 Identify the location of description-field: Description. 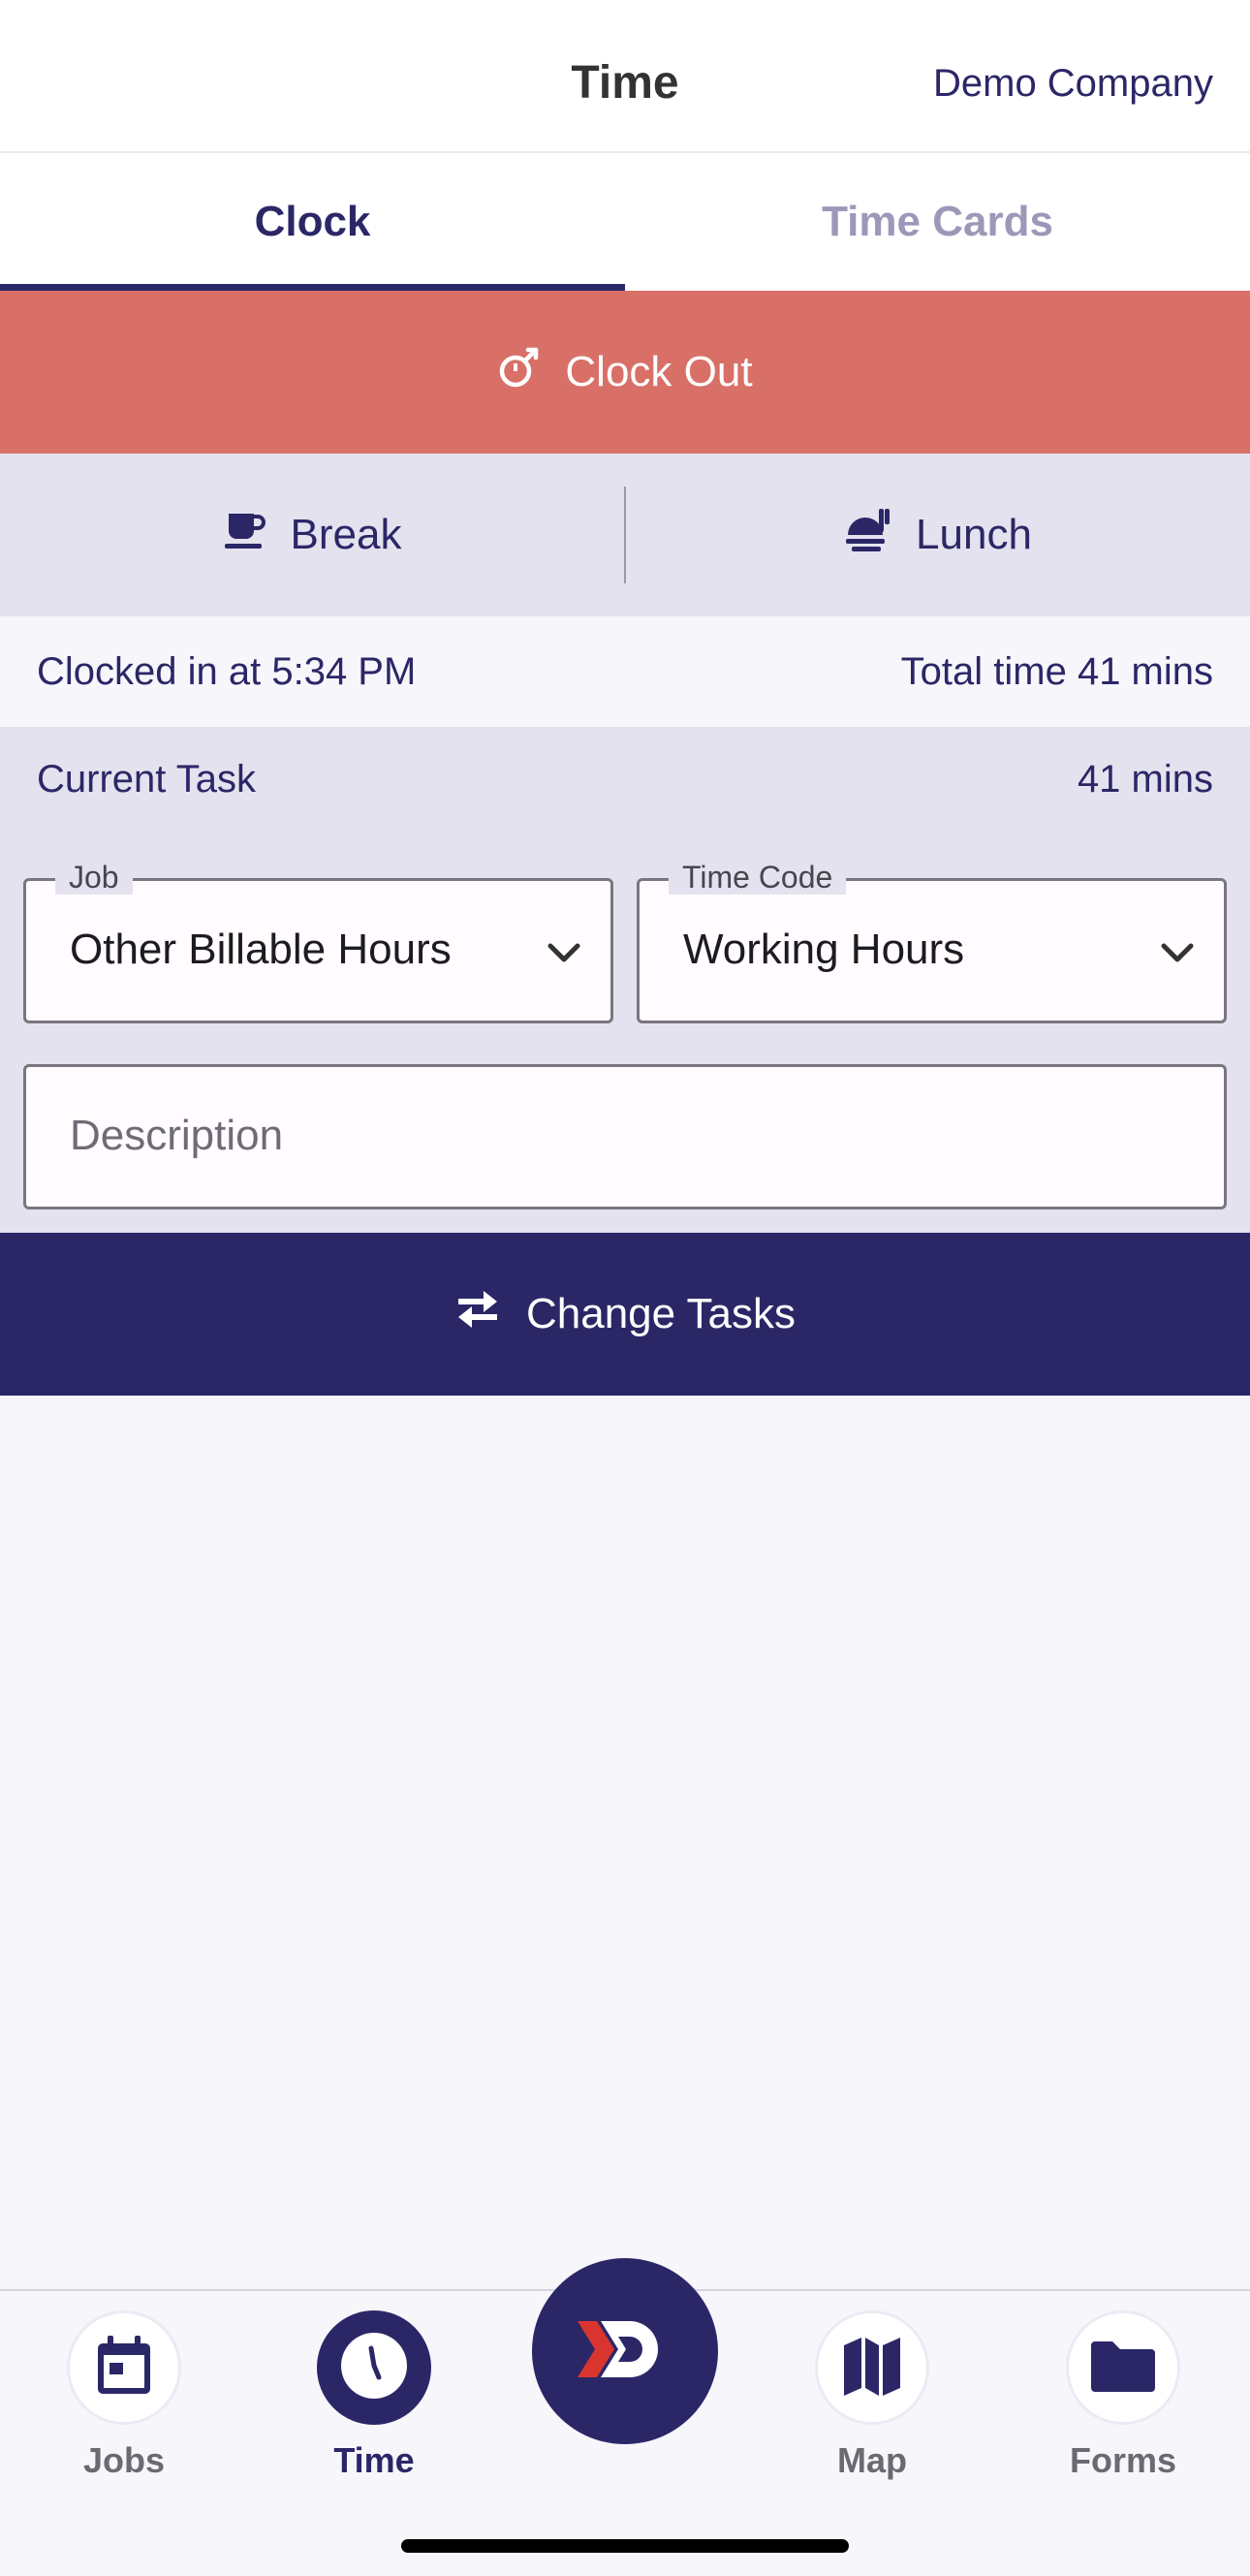
(625, 1136).